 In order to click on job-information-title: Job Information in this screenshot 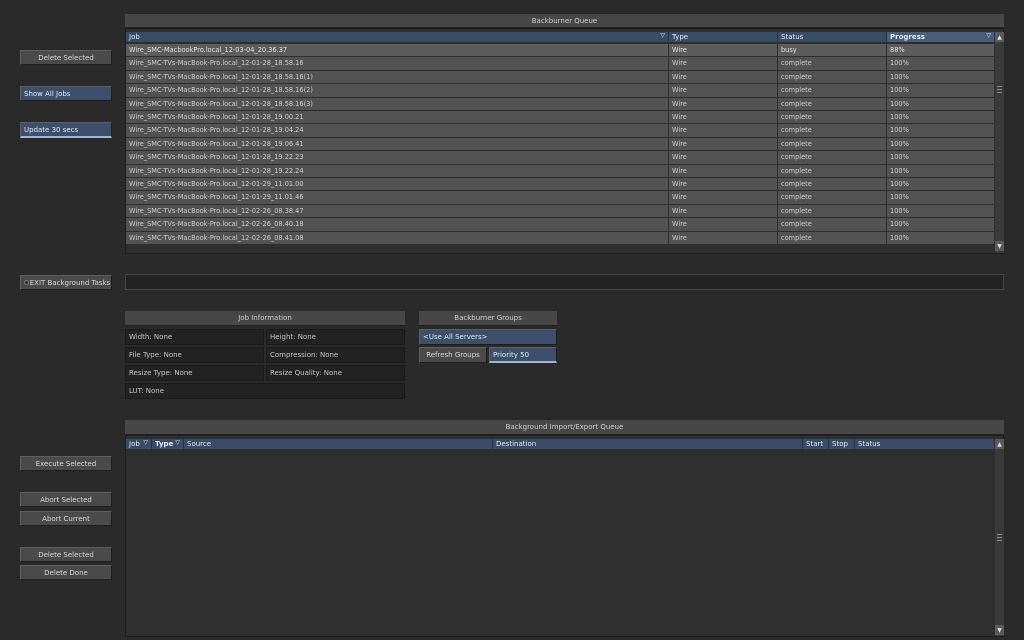, I will do `click(265, 318)`.